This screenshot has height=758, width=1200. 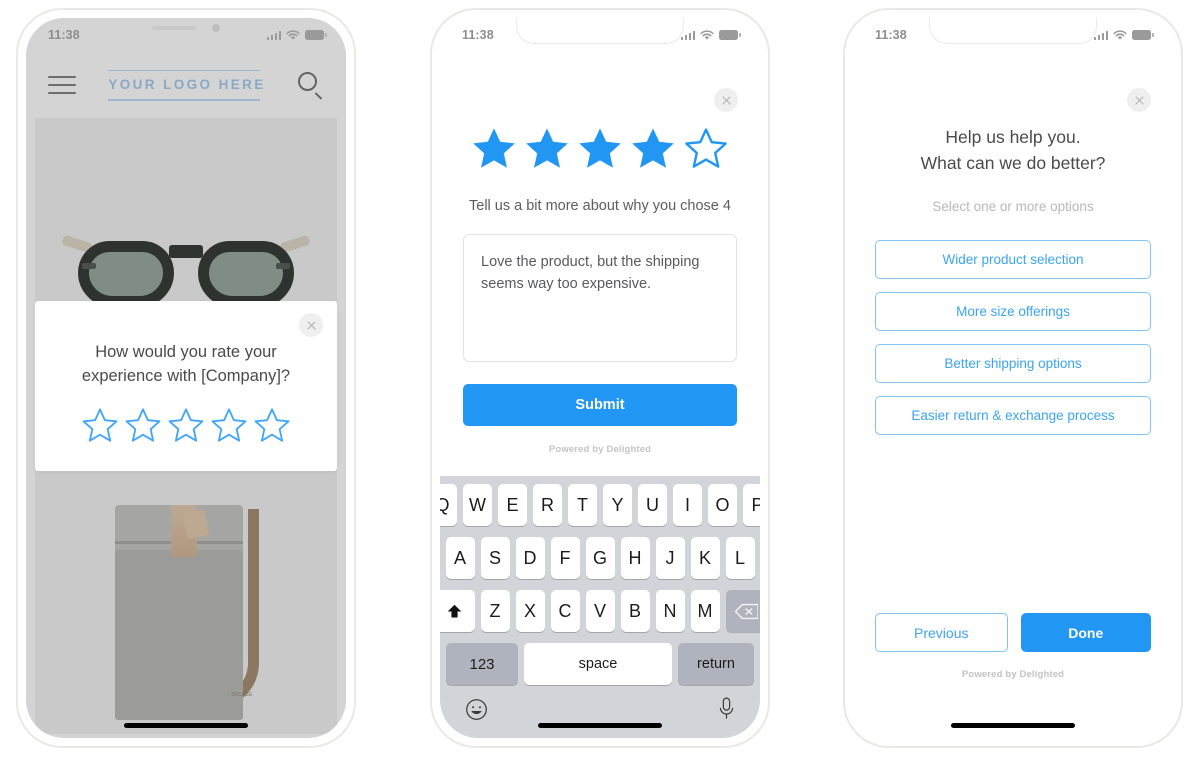 What do you see at coordinates (722, 505) in the screenshot?
I see `key-o: O` at bounding box center [722, 505].